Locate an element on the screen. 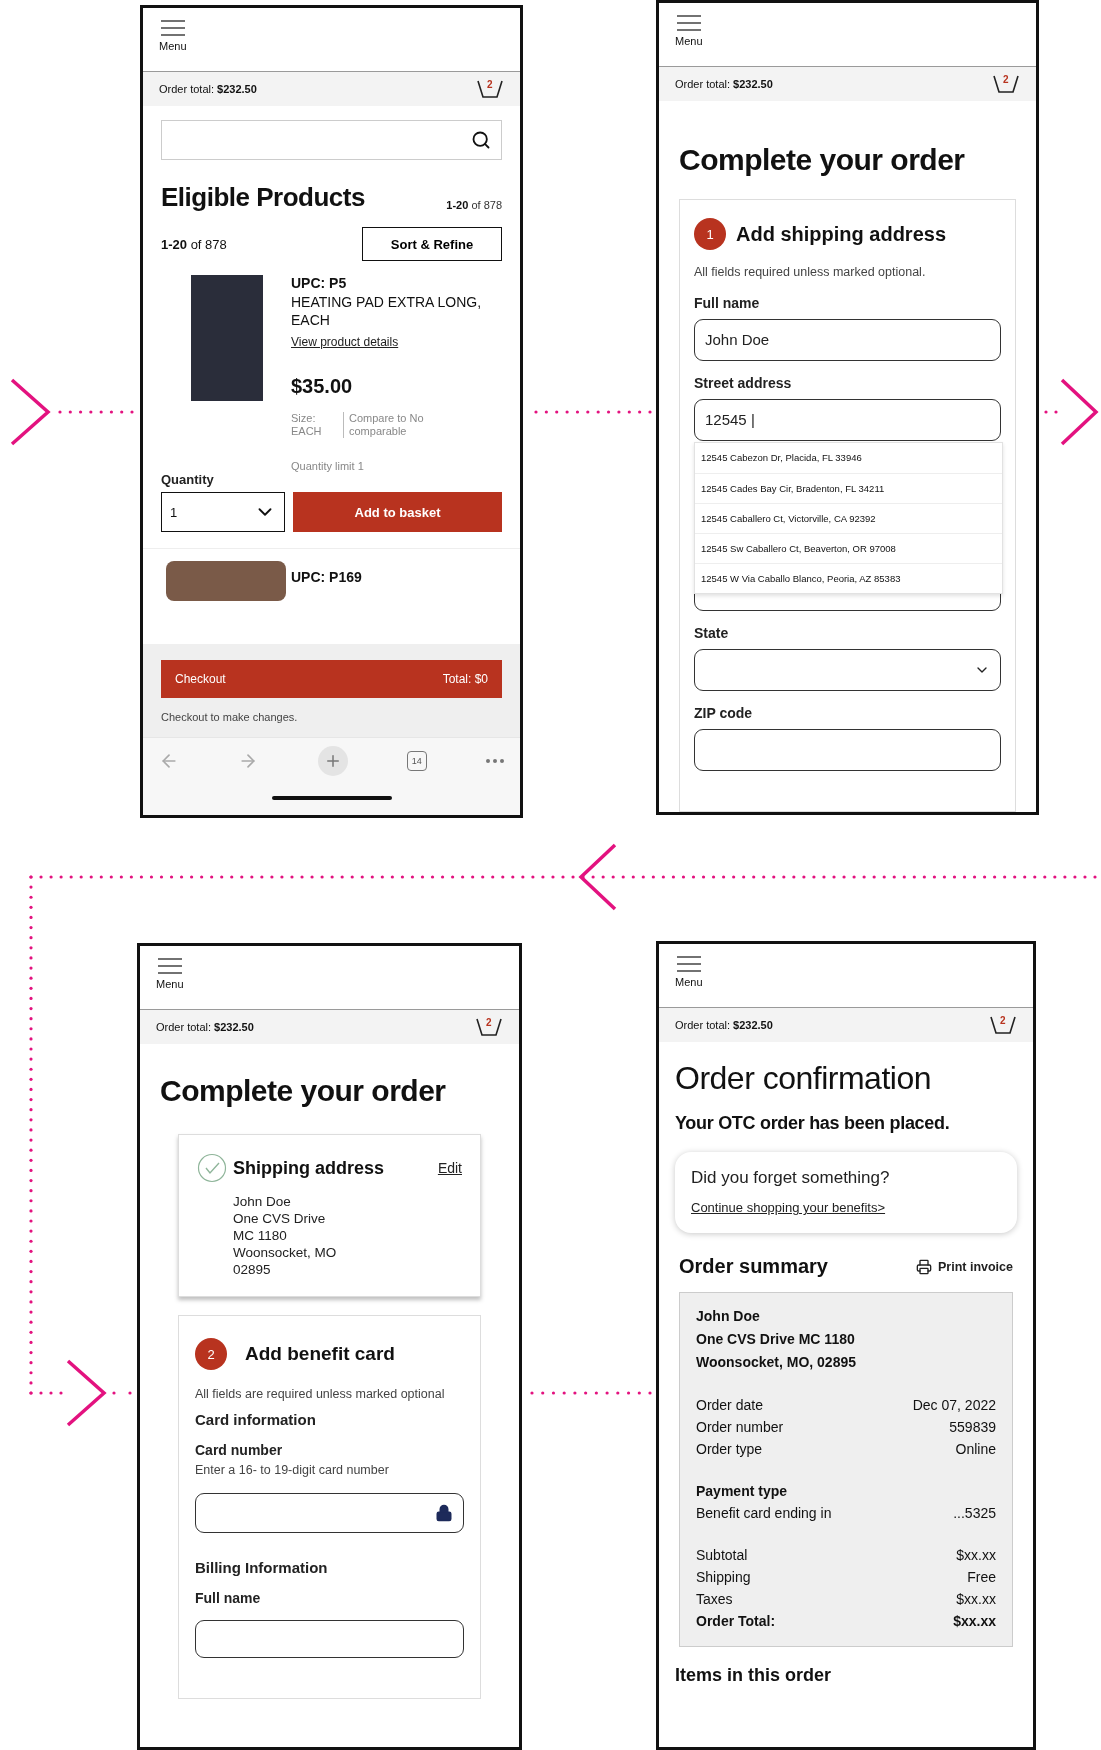  more-button is located at coordinates (495, 761).